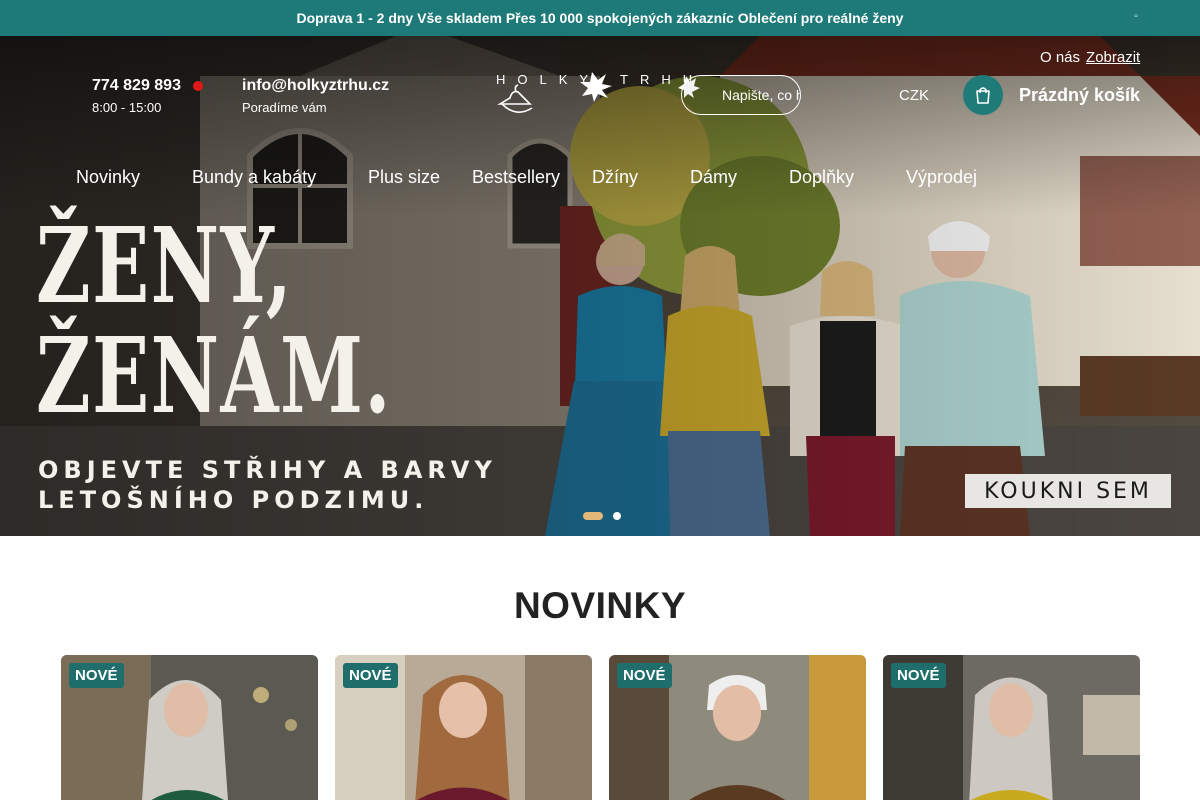  I want to click on slider-pagination, so click(602, 516).